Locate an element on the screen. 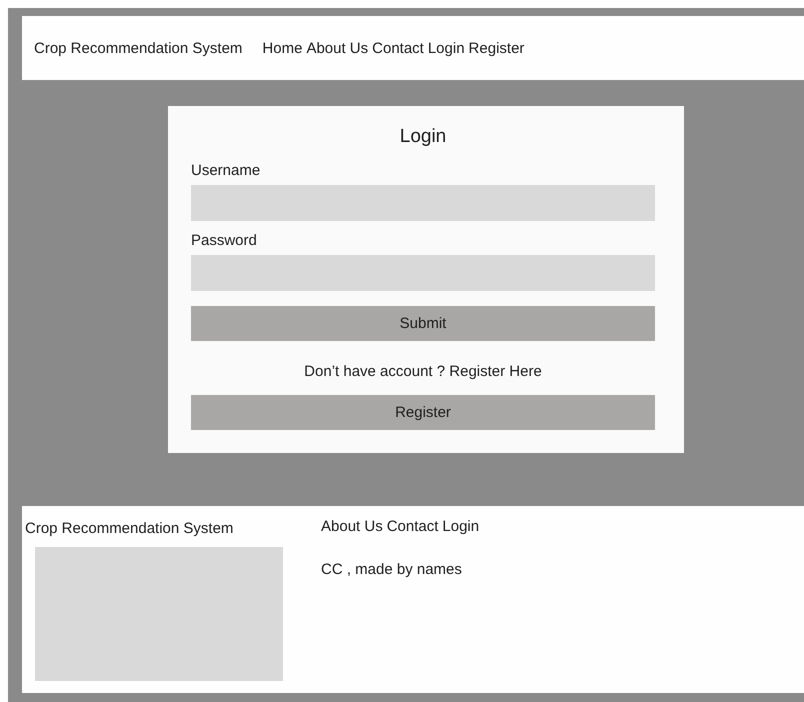 Image resolution: width=804 pixels, height=702 pixels. nav-link: Home is located at coordinates (282, 48).